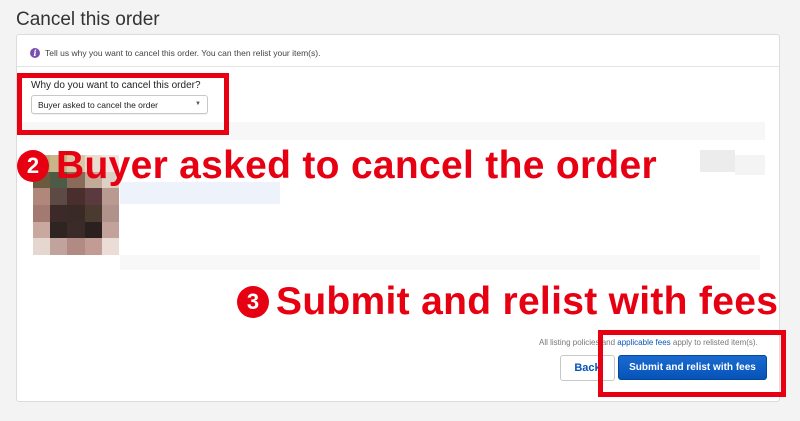  What do you see at coordinates (123, 104) in the screenshot?
I see `reason-highlight-box` at bounding box center [123, 104].